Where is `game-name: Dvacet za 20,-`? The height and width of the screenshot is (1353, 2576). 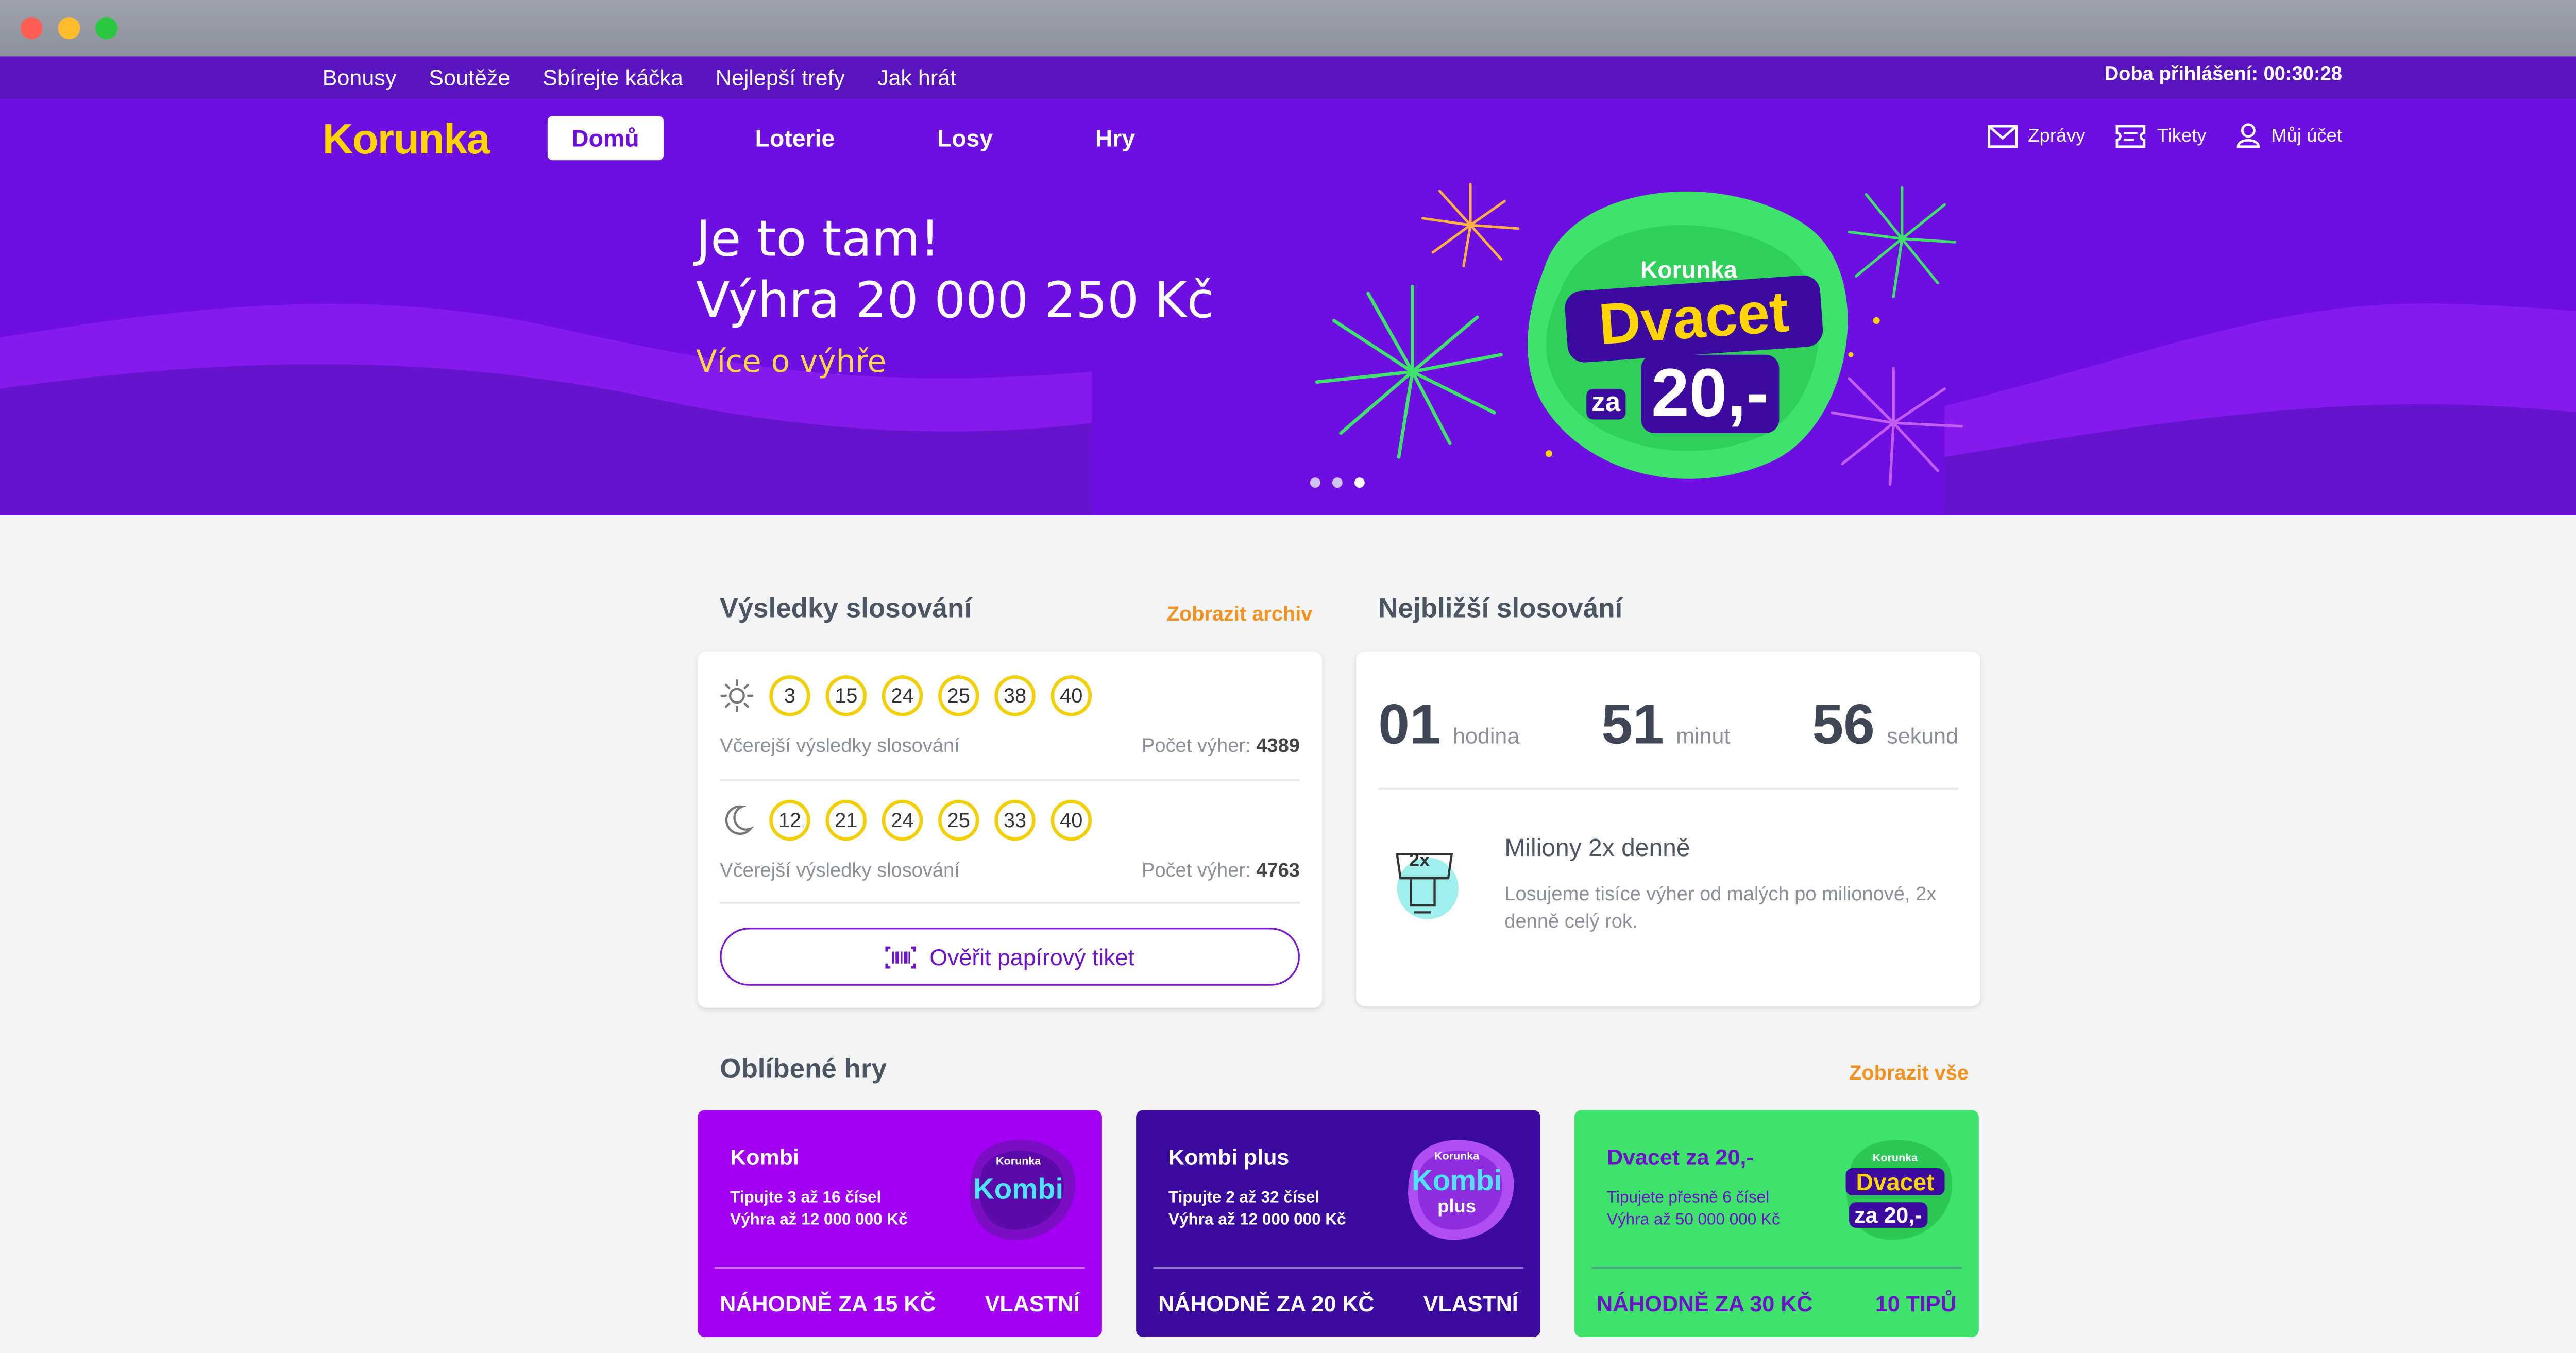 game-name: Dvacet za 20,- is located at coordinates (1680, 1157).